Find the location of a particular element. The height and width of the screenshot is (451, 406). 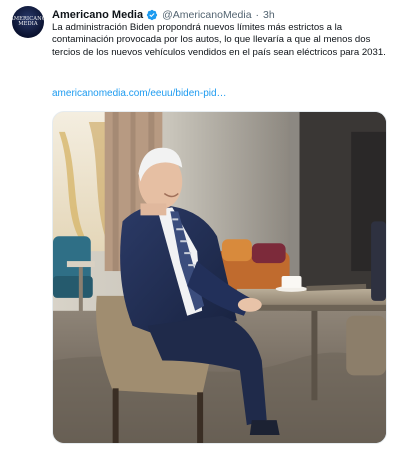

verified-badge-icon is located at coordinates (152, 15).